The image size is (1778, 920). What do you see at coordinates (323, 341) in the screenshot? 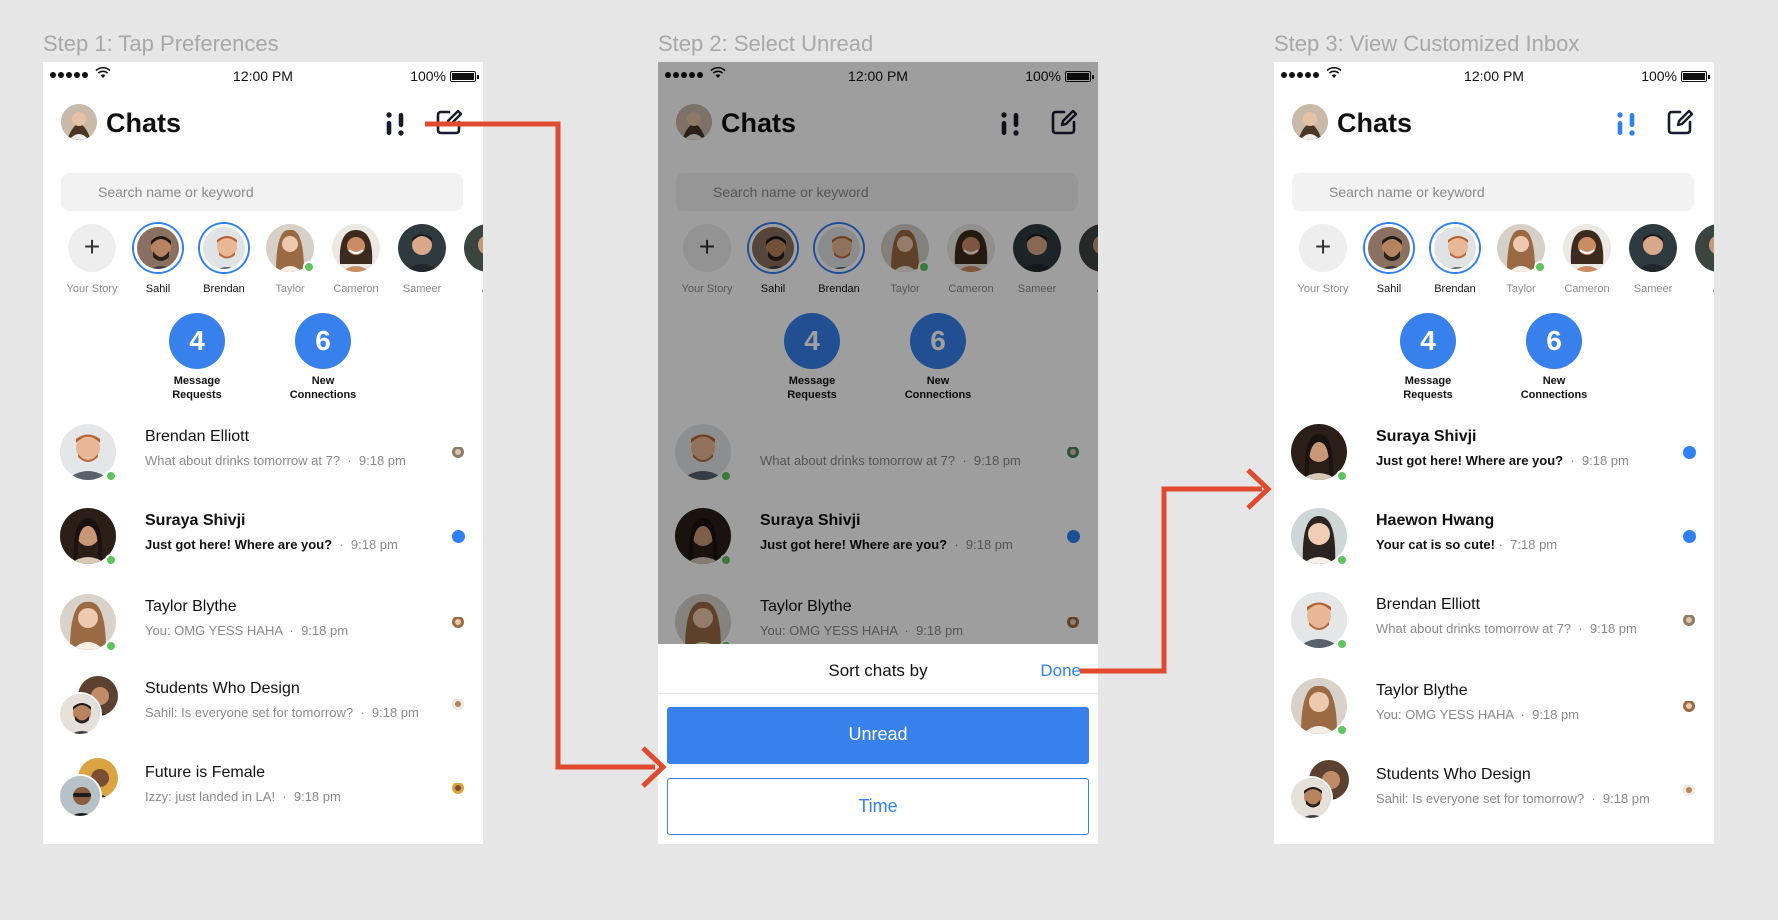
I see `count-badge: 6` at bounding box center [323, 341].